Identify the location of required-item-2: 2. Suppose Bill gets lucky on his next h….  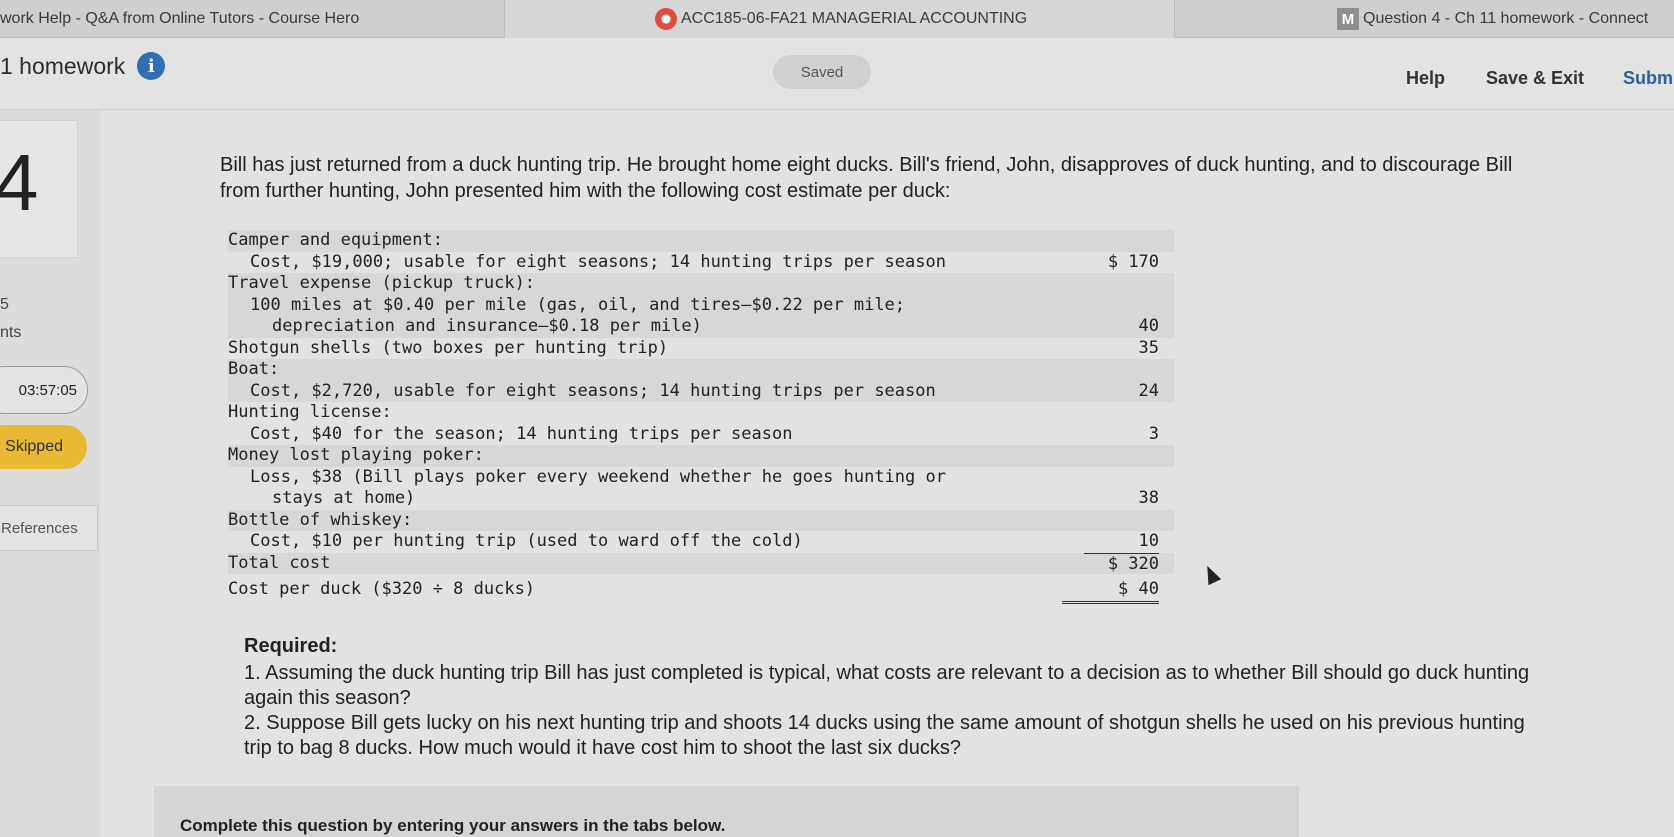
(884, 735).